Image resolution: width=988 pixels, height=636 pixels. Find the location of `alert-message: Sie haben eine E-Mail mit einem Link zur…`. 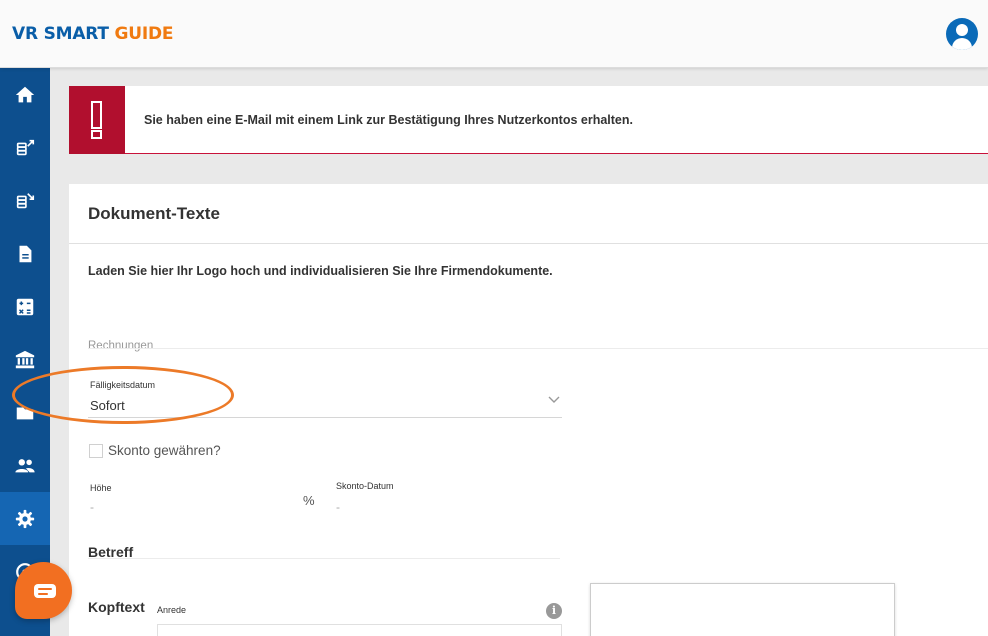

alert-message: Sie haben eine E-Mail mit einem Link zur… is located at coordinates (388, 120).